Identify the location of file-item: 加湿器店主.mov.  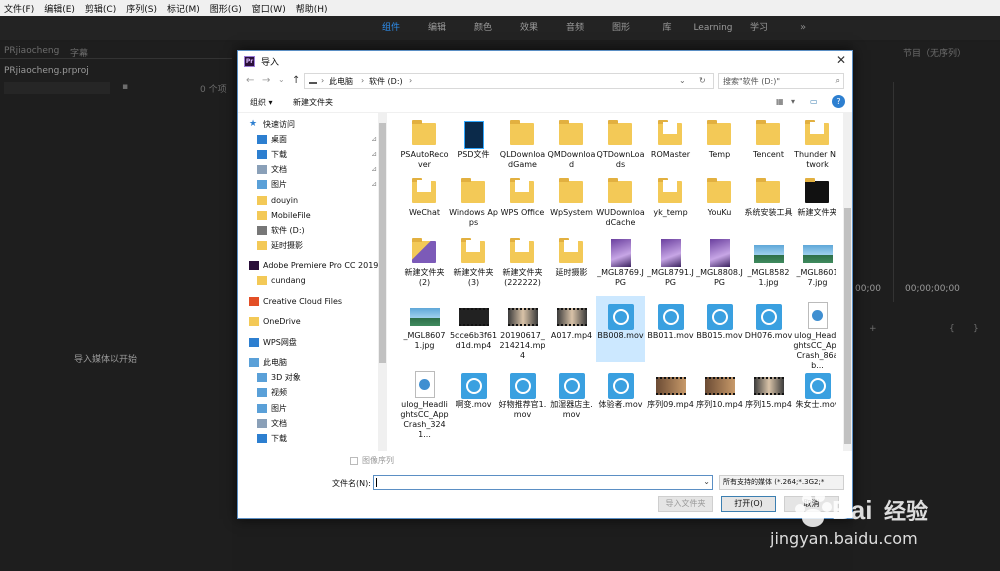
(571, 405).